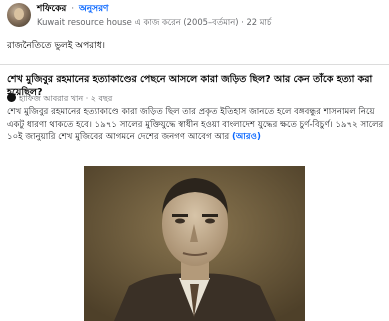 This screenshot has width=389, height=321. What do you see at coordinates (65, 98) in the screenshot?
I see `answerer-name: হাফিজ আবরার খান · ২ বছর` at bounding box center [65, 98].